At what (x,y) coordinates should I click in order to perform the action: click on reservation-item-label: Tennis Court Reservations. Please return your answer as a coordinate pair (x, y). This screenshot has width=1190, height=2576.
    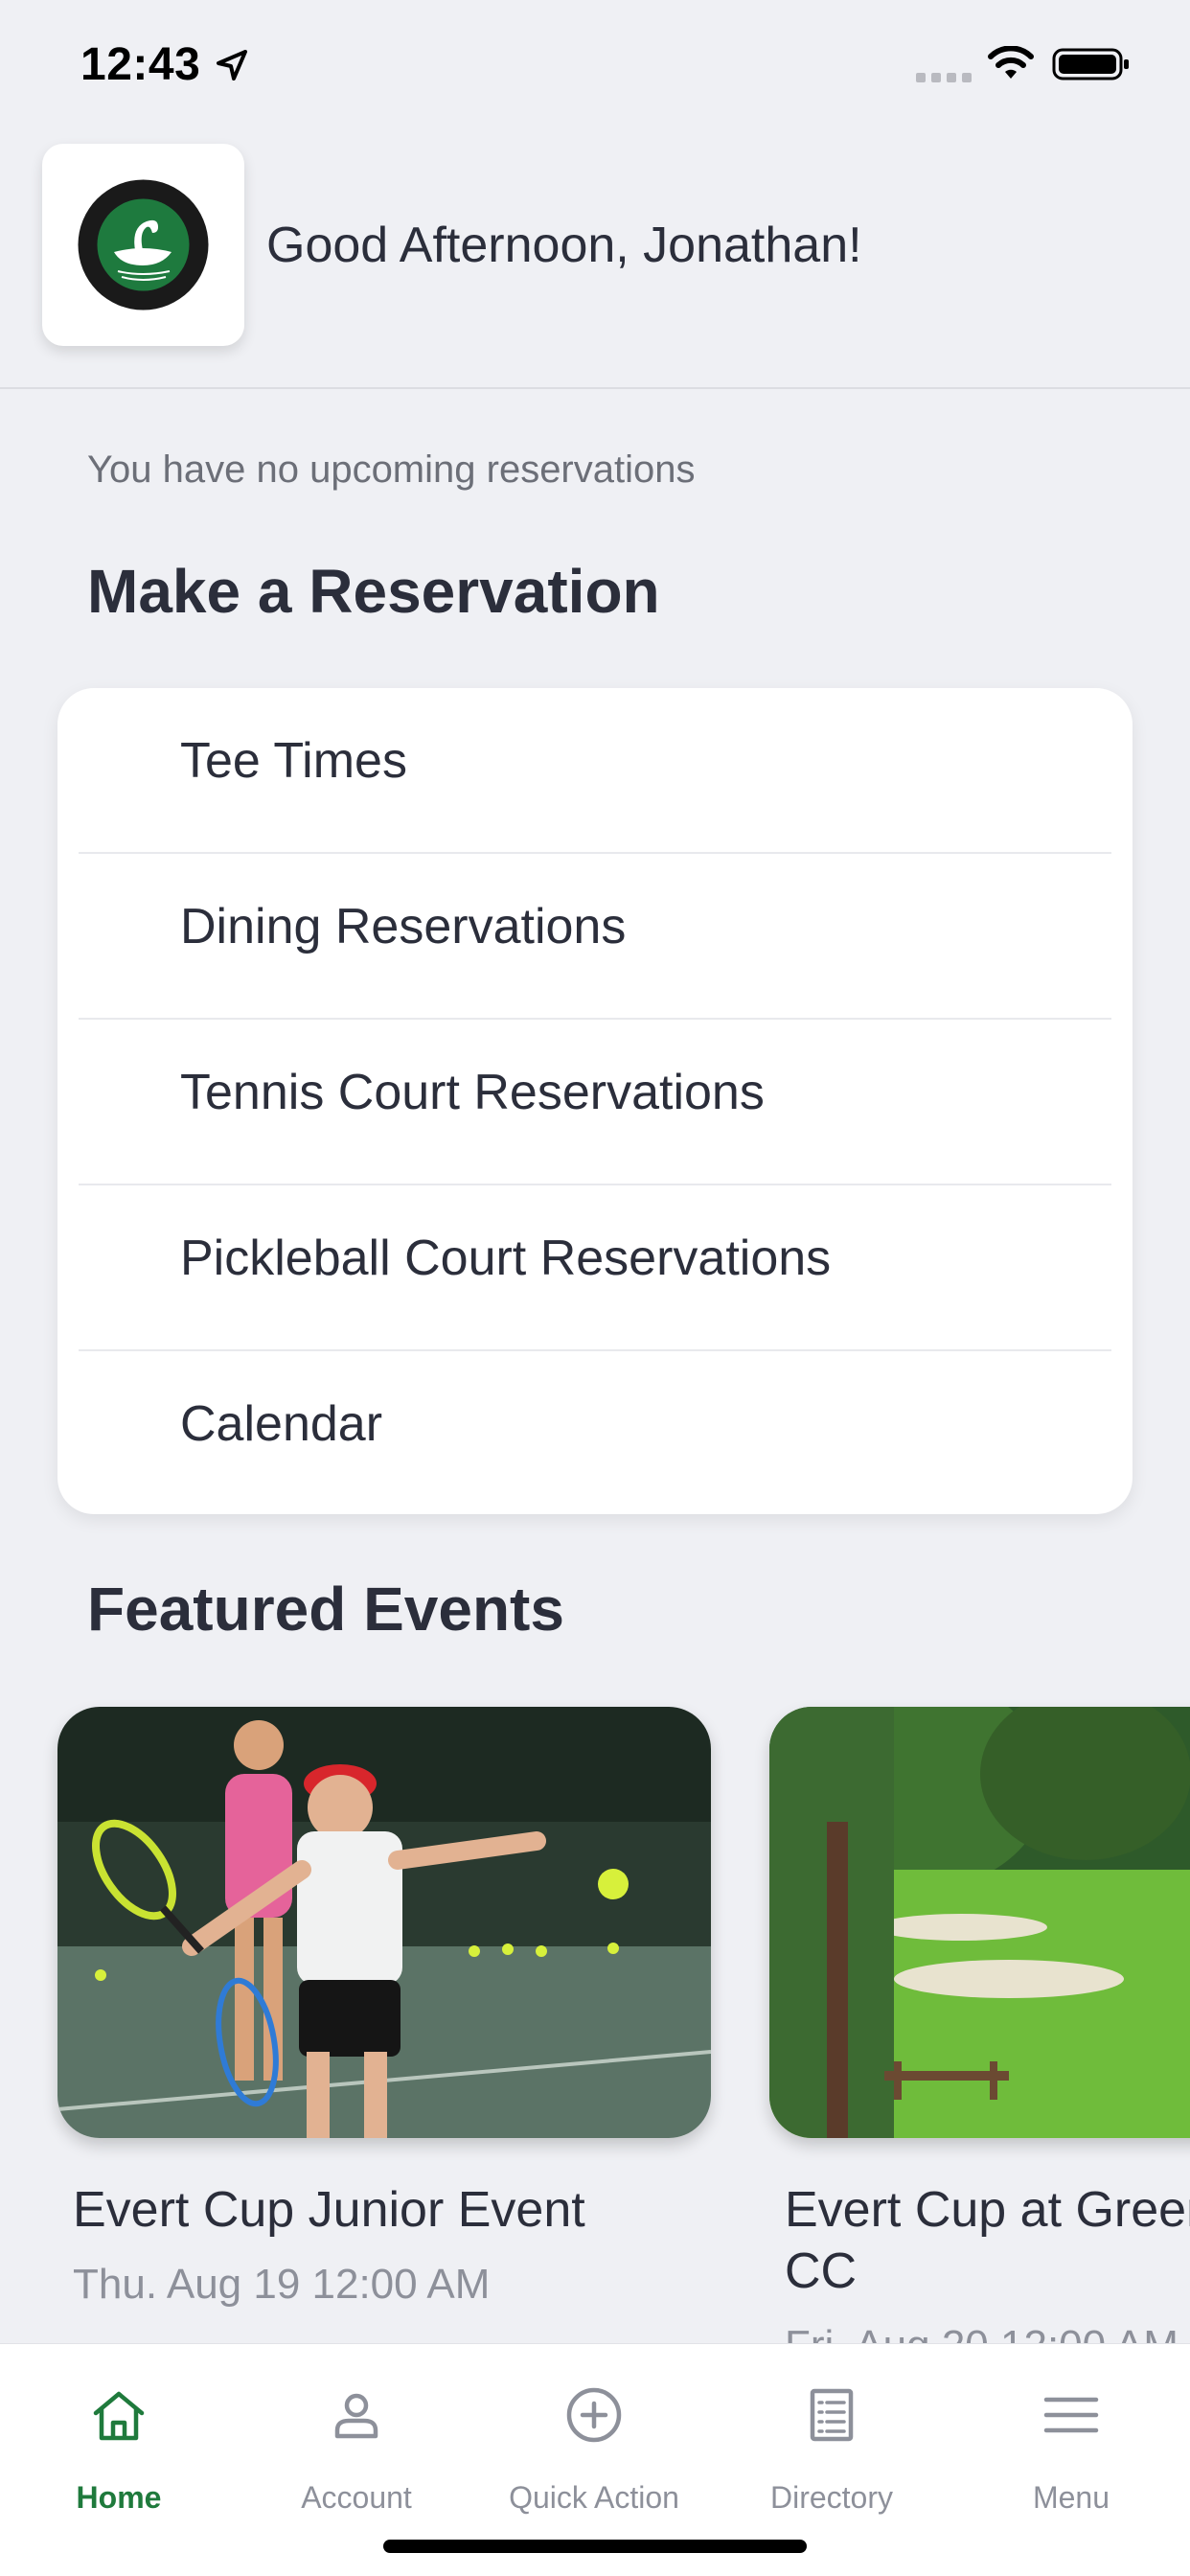
    Looking at the image, I should click on (473, 1092).